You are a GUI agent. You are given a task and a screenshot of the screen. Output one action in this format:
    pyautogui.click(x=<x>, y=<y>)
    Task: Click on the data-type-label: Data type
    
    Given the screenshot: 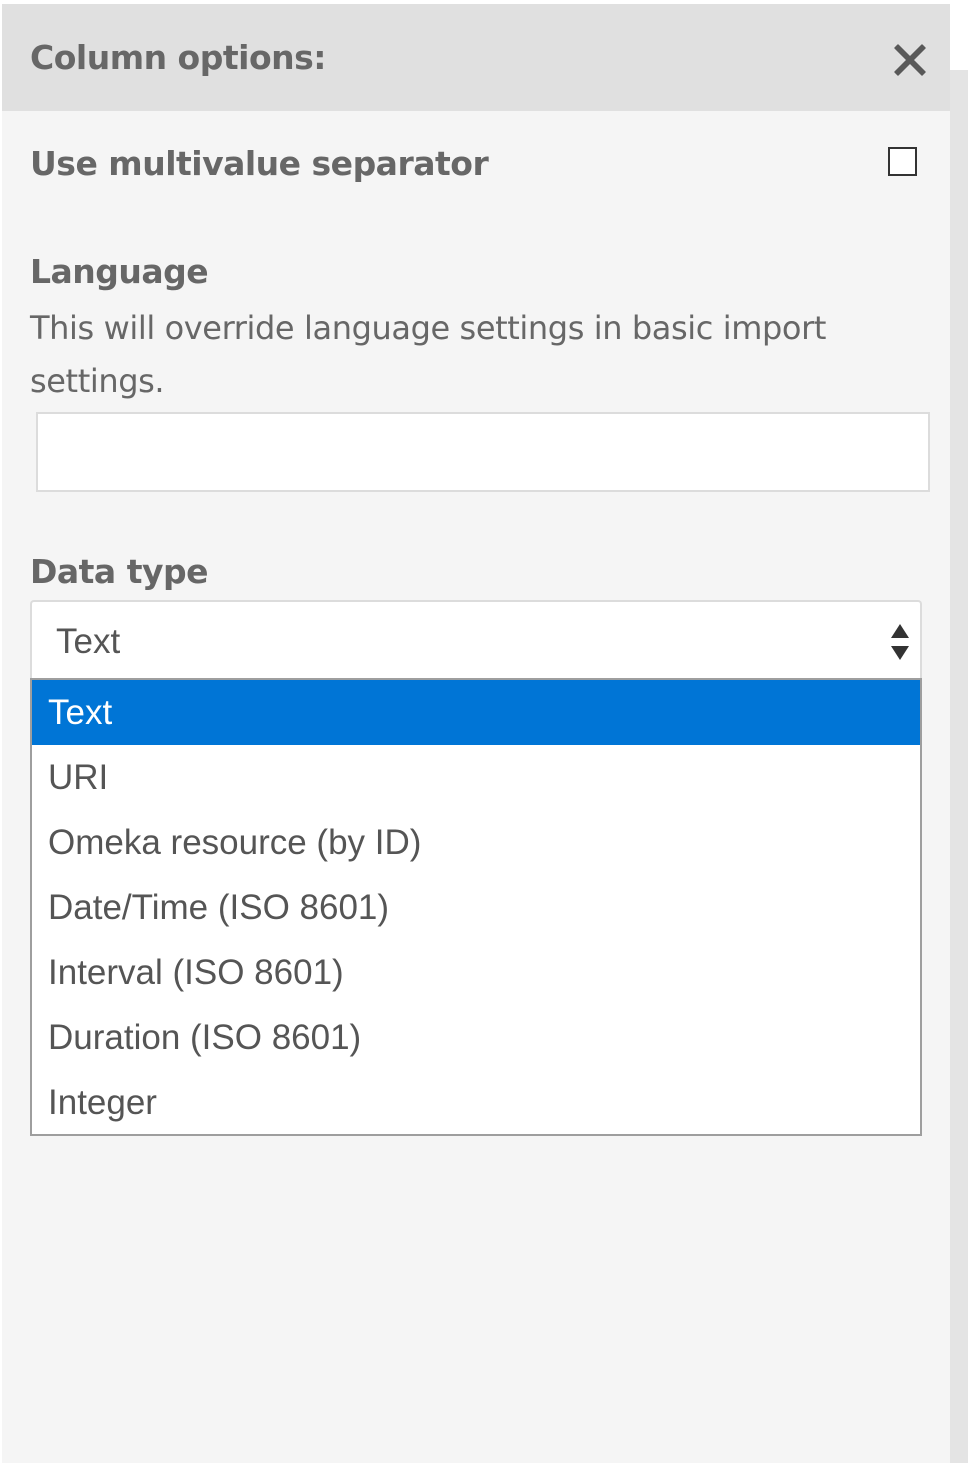 What is the action you would take?
    pyautogui.click(x=119, y=571)
    